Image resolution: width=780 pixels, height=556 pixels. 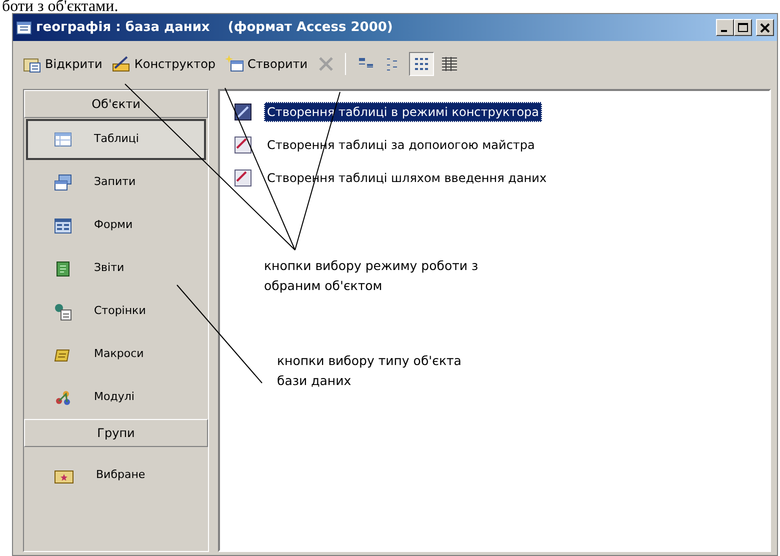 What do you see at coordinates (116, 397) in the screenshot?
I see `object-type-item: Модулі` at bounding box center [116, 397].